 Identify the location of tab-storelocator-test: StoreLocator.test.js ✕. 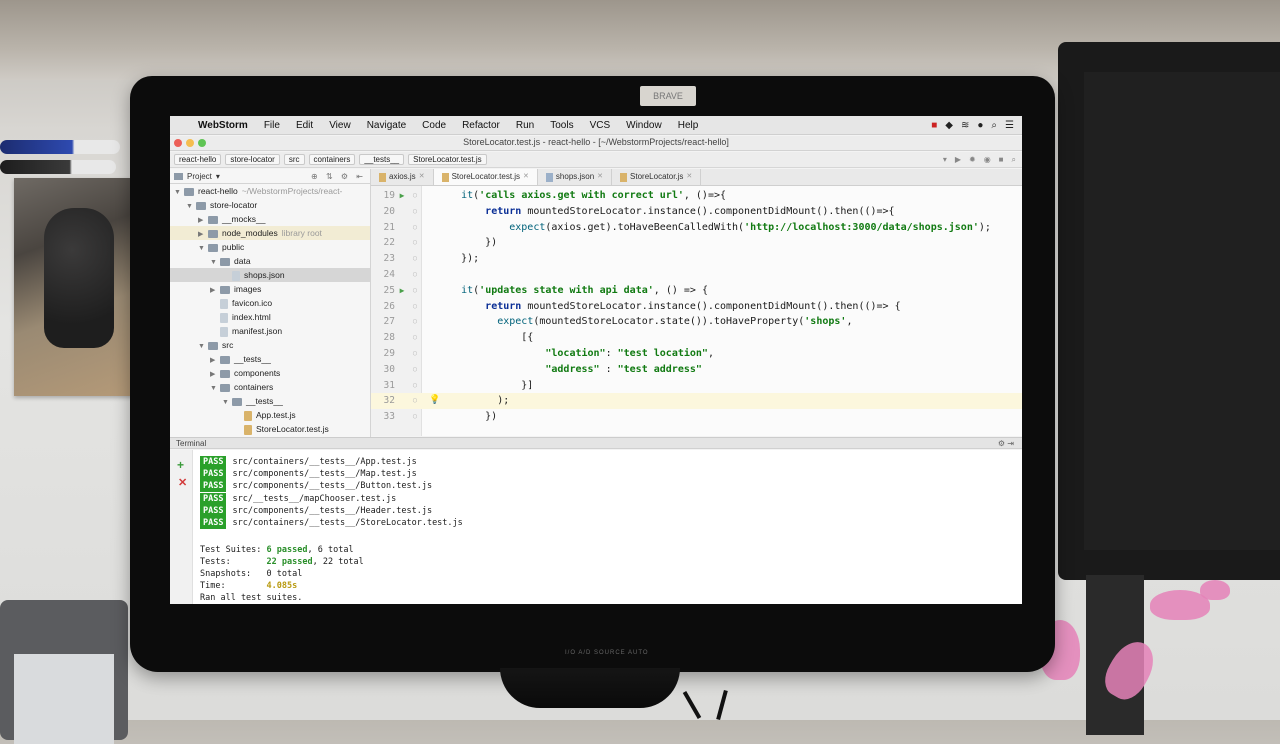
(485, 177).